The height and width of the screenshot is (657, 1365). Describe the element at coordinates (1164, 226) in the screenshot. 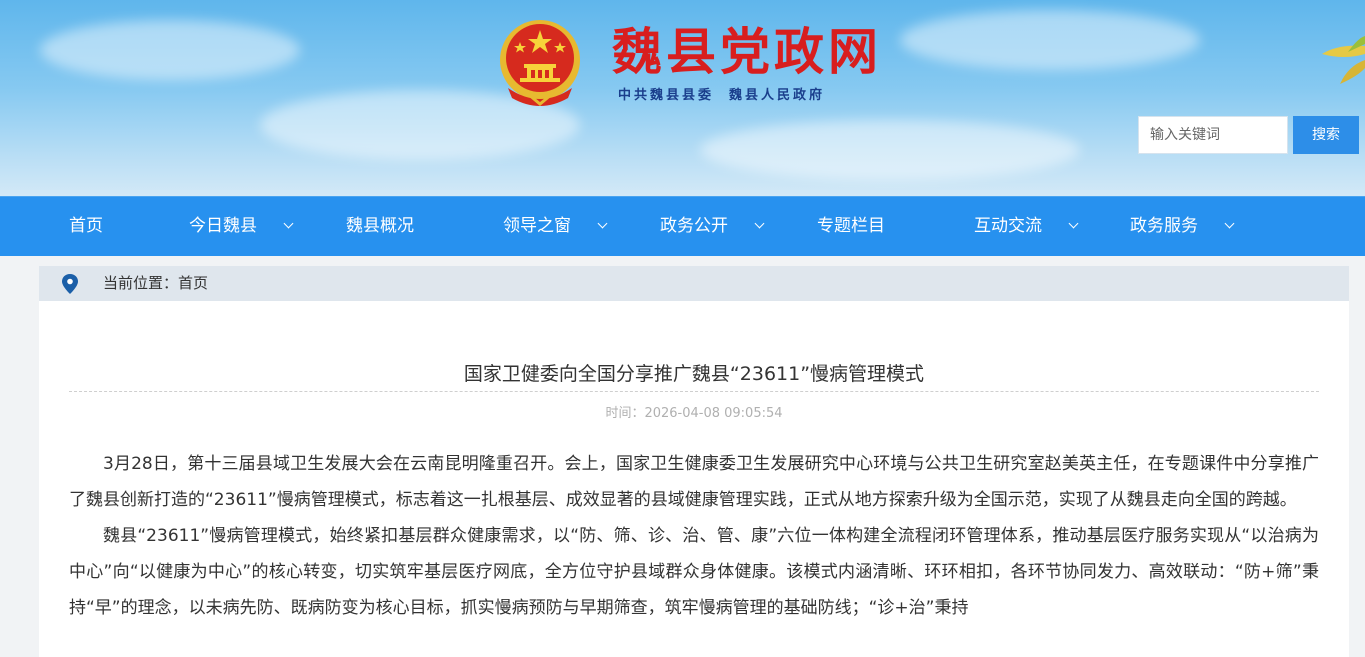

I see `nav-item-label: 政务服务` at that location.